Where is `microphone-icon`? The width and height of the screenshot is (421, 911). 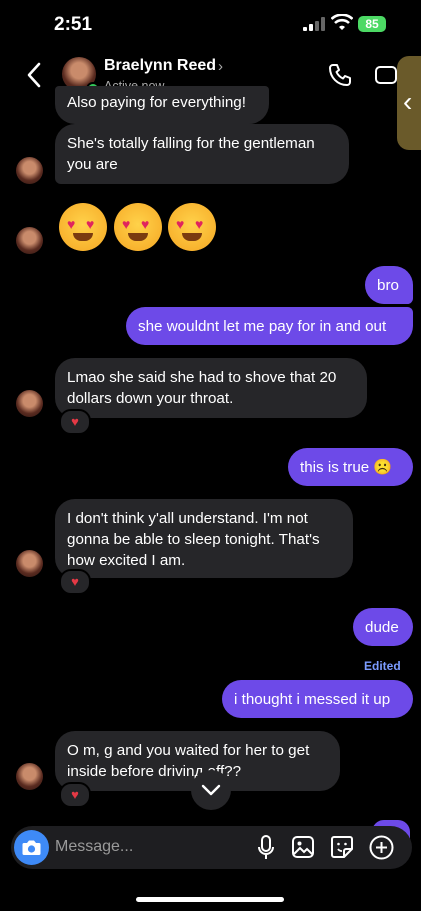 microphone-icon is located at coordinates (266, 848).